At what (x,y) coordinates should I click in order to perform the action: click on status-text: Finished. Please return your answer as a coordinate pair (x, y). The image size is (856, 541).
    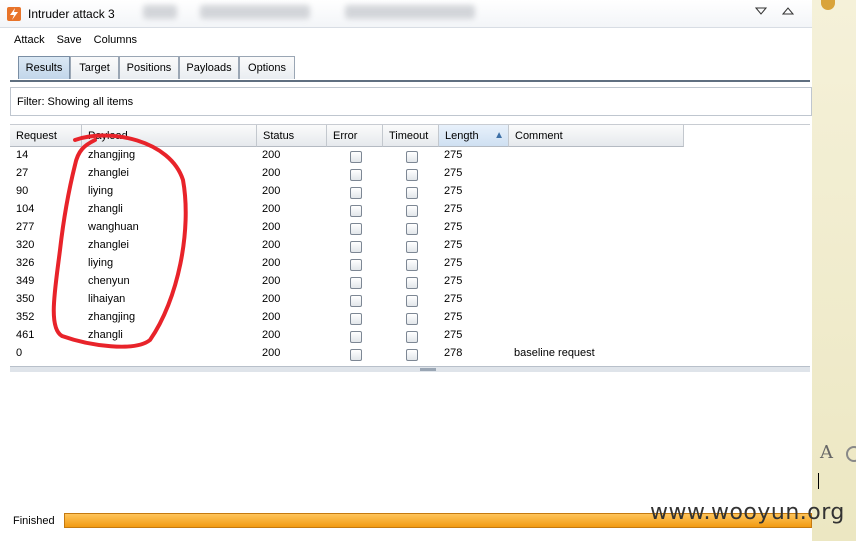
    Looking at the image, I should click on (34, 521).